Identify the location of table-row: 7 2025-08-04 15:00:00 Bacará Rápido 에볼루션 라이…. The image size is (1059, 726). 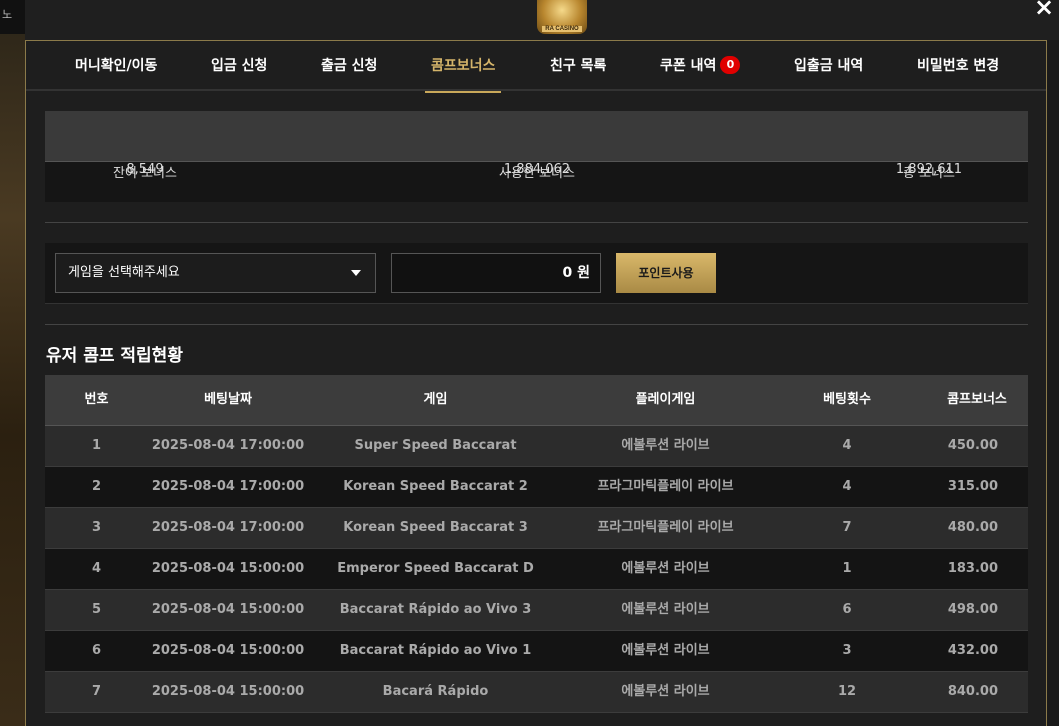
(536, 692).